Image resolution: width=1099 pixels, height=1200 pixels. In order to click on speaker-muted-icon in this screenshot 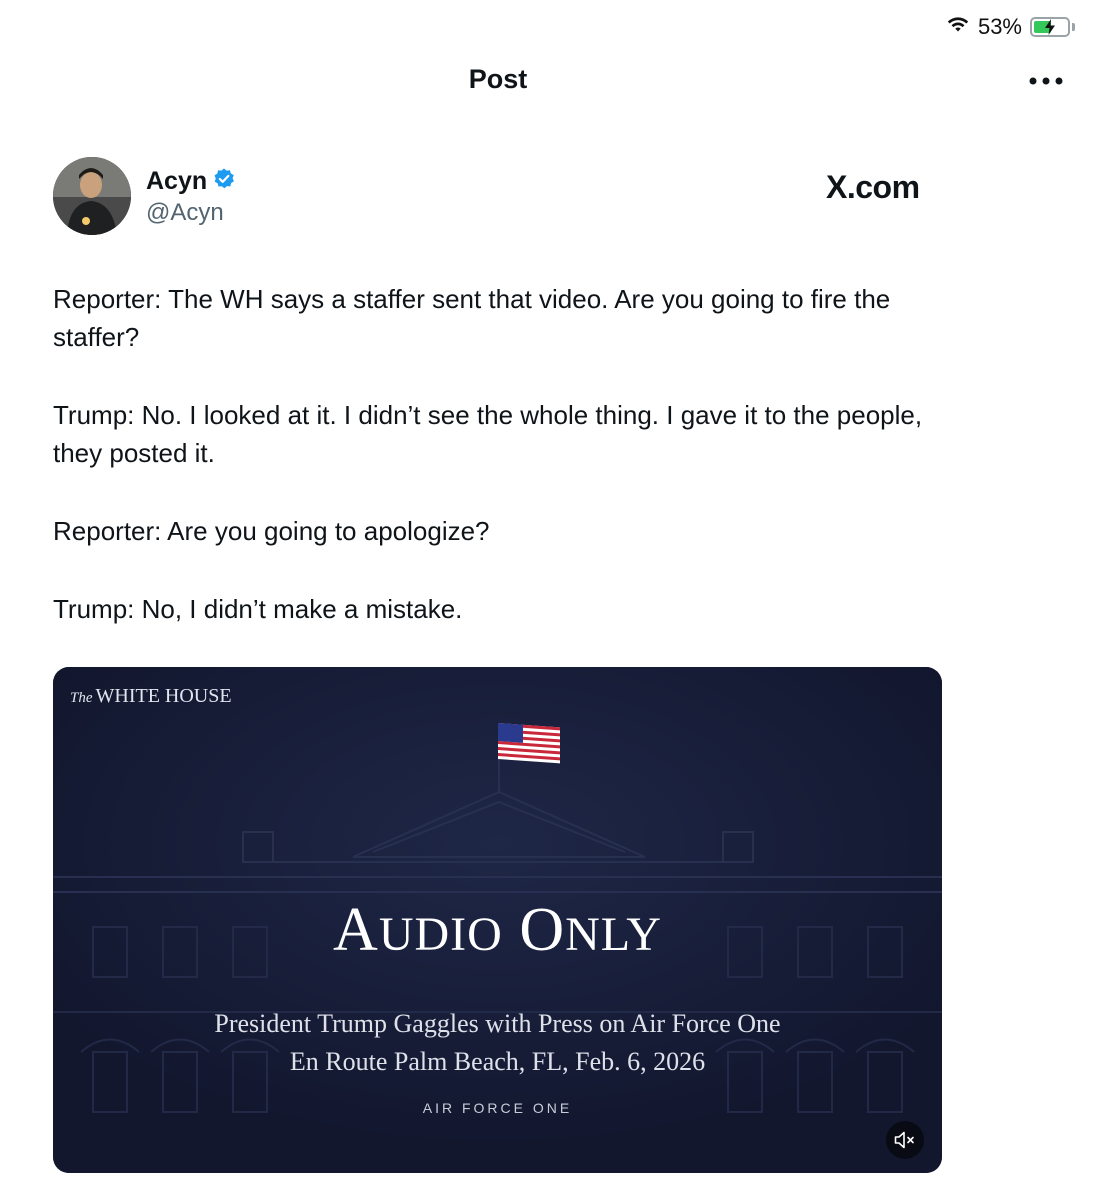, I will do `click(904, 1140)`.